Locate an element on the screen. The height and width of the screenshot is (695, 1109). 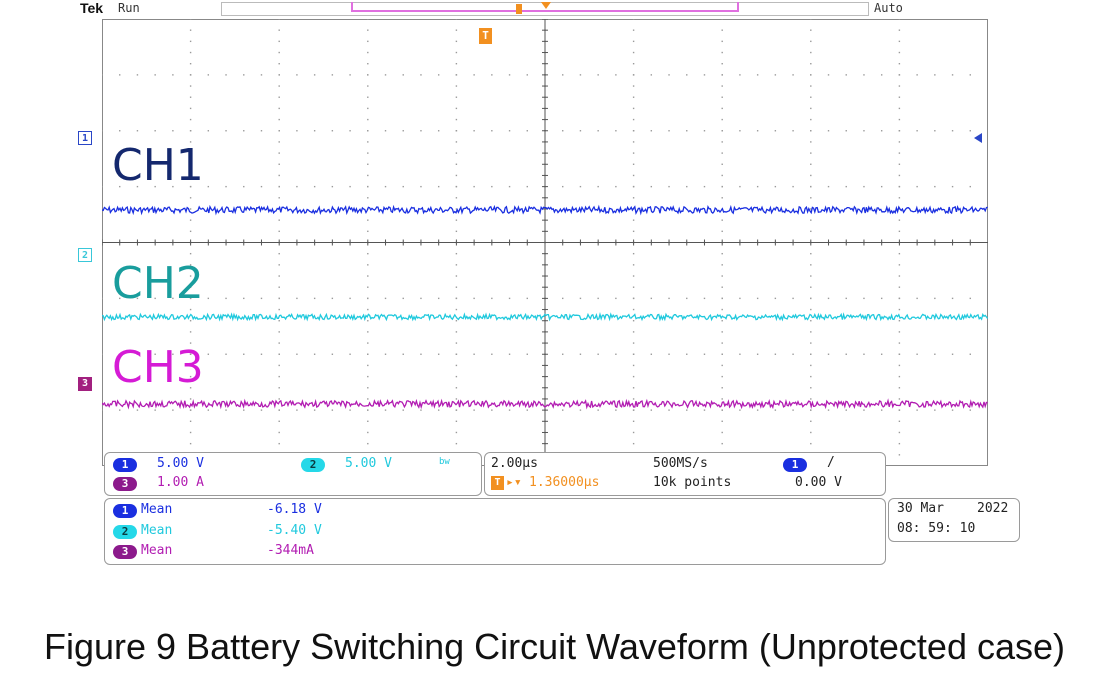
meas3-badge: 3 is located at coordinates (125, 552).